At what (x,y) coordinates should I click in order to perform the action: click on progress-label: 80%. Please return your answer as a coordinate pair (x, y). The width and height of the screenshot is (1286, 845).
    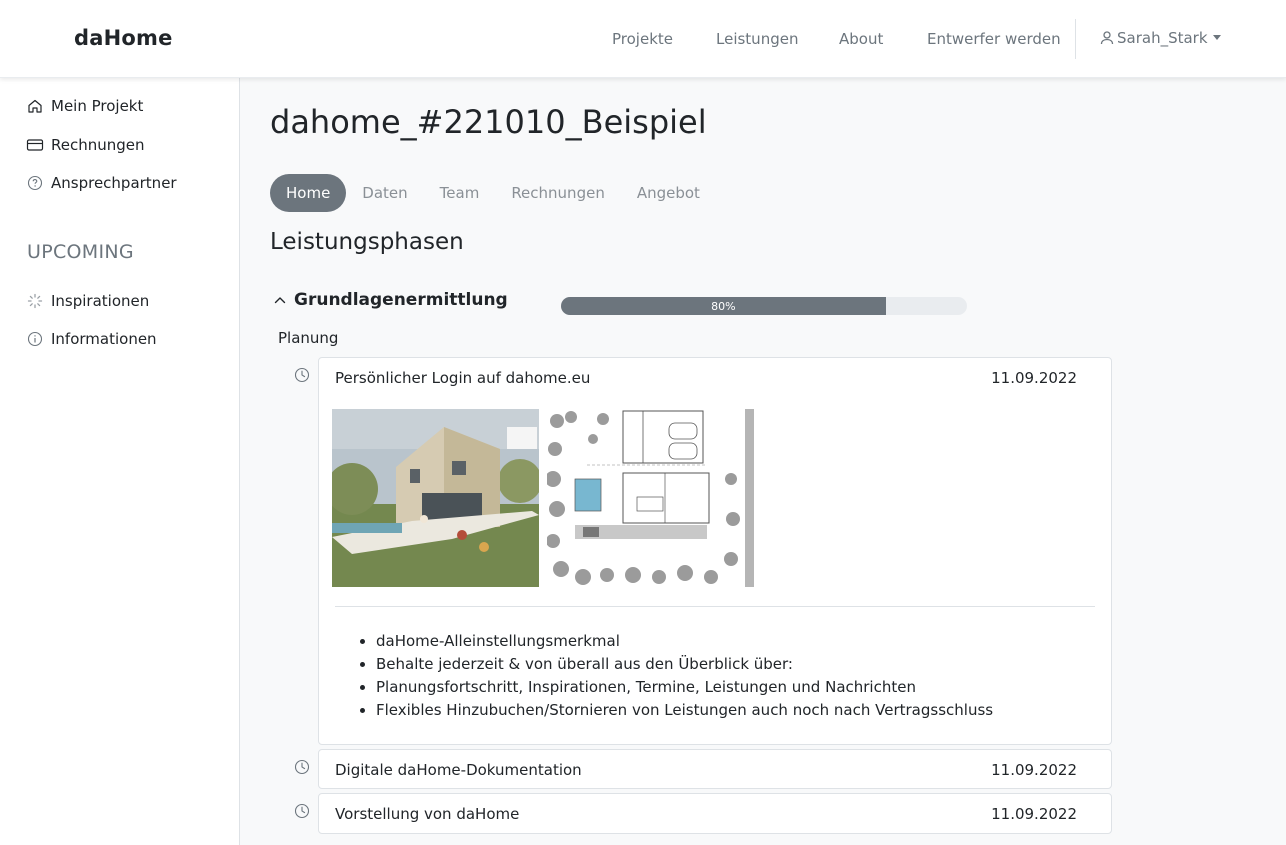
    Looking at the image, I should click on (723, 306).